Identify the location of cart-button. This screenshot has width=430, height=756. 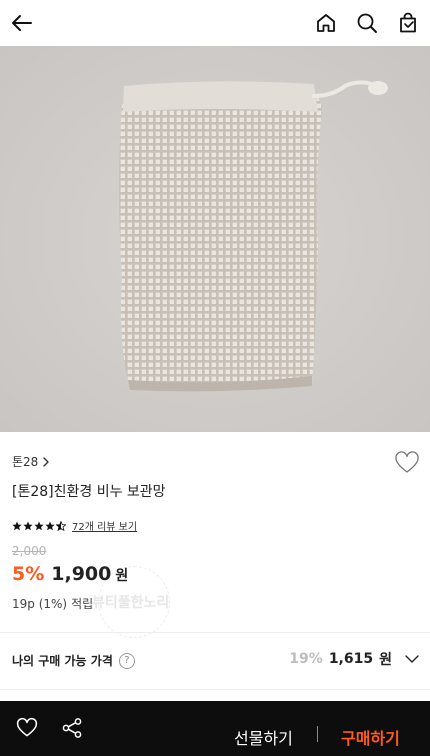
(408, 23).